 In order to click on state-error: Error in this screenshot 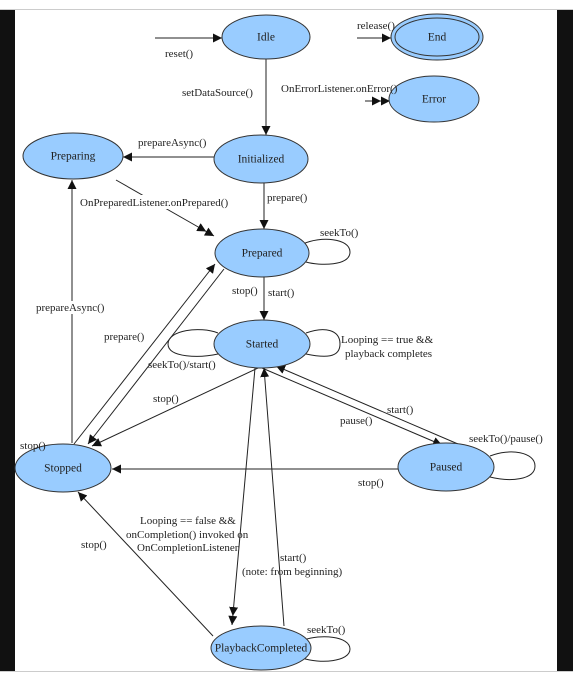, I will do `click(434, 99)`.